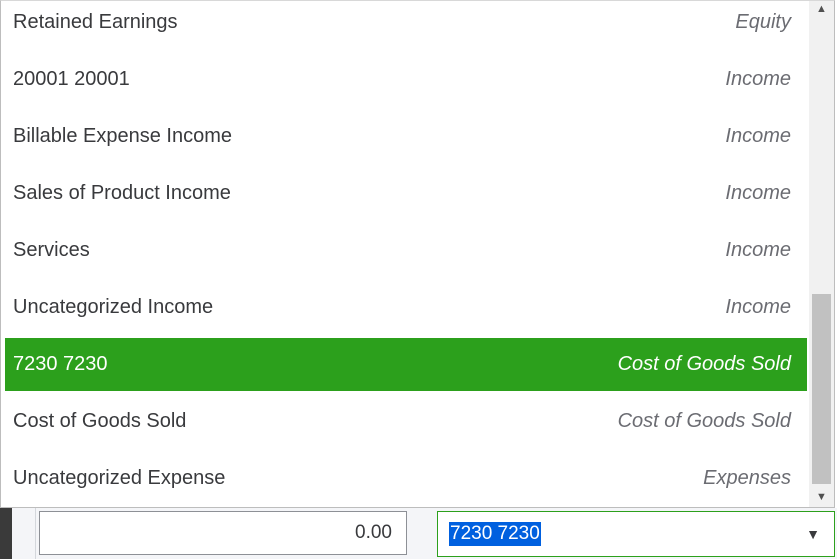 The height and width of the screenshot is (559, 837). I want to click on dropdown-scrollbar: ▲ ▼, so click(821, 254).